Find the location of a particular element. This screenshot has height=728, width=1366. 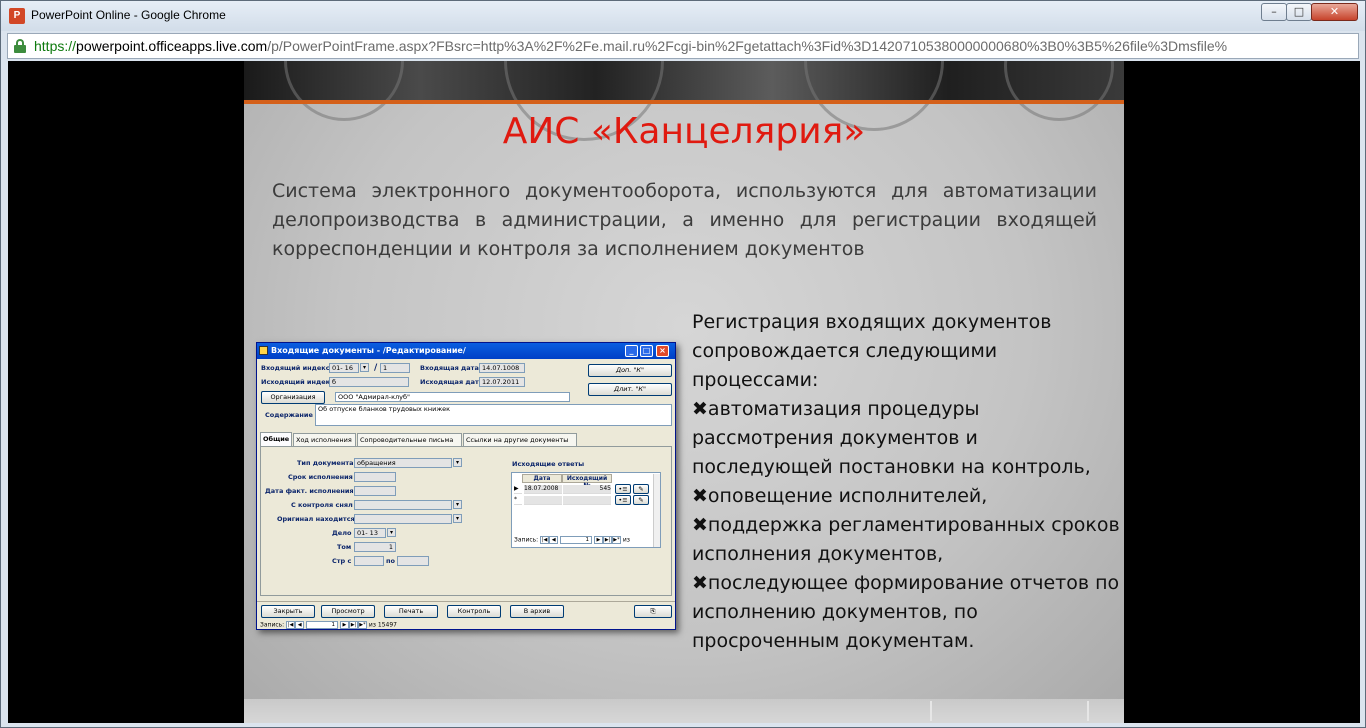

response-open-icon: •≡ is located at coordinates (623, 500).